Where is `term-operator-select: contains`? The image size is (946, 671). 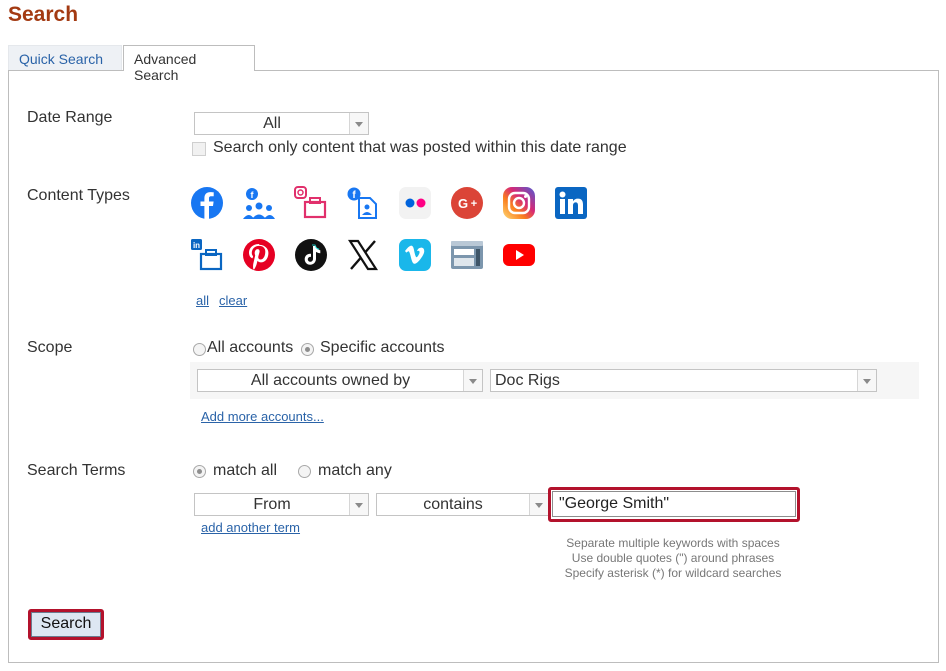 term-operator-select: contains is located at coordinates (462, 504).